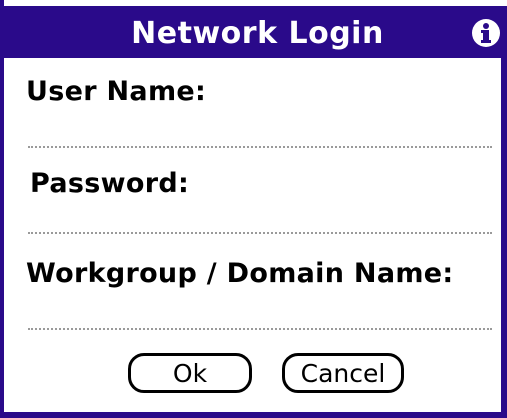 Image resolution: width=507 pixels, height=418 pixels. Describe the element at coordinates (110, 183) in the screenshot. I see `password-label: Password:` at that location.